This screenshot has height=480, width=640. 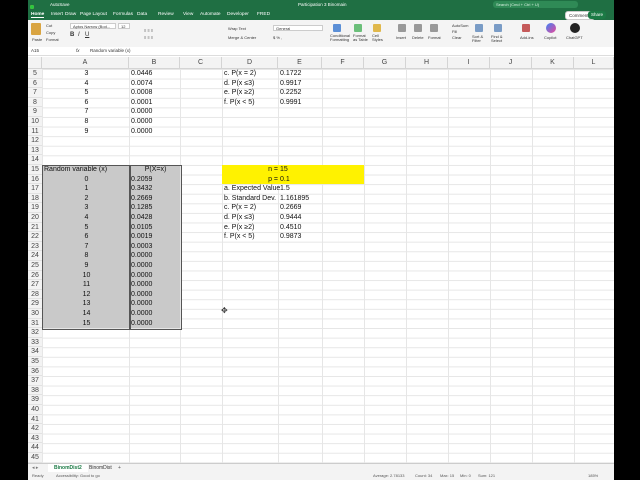 What do you see at coordinates (52, 39) in the screenshot?
I see `format-painter-button: Format` at bounding box center [52, 39].